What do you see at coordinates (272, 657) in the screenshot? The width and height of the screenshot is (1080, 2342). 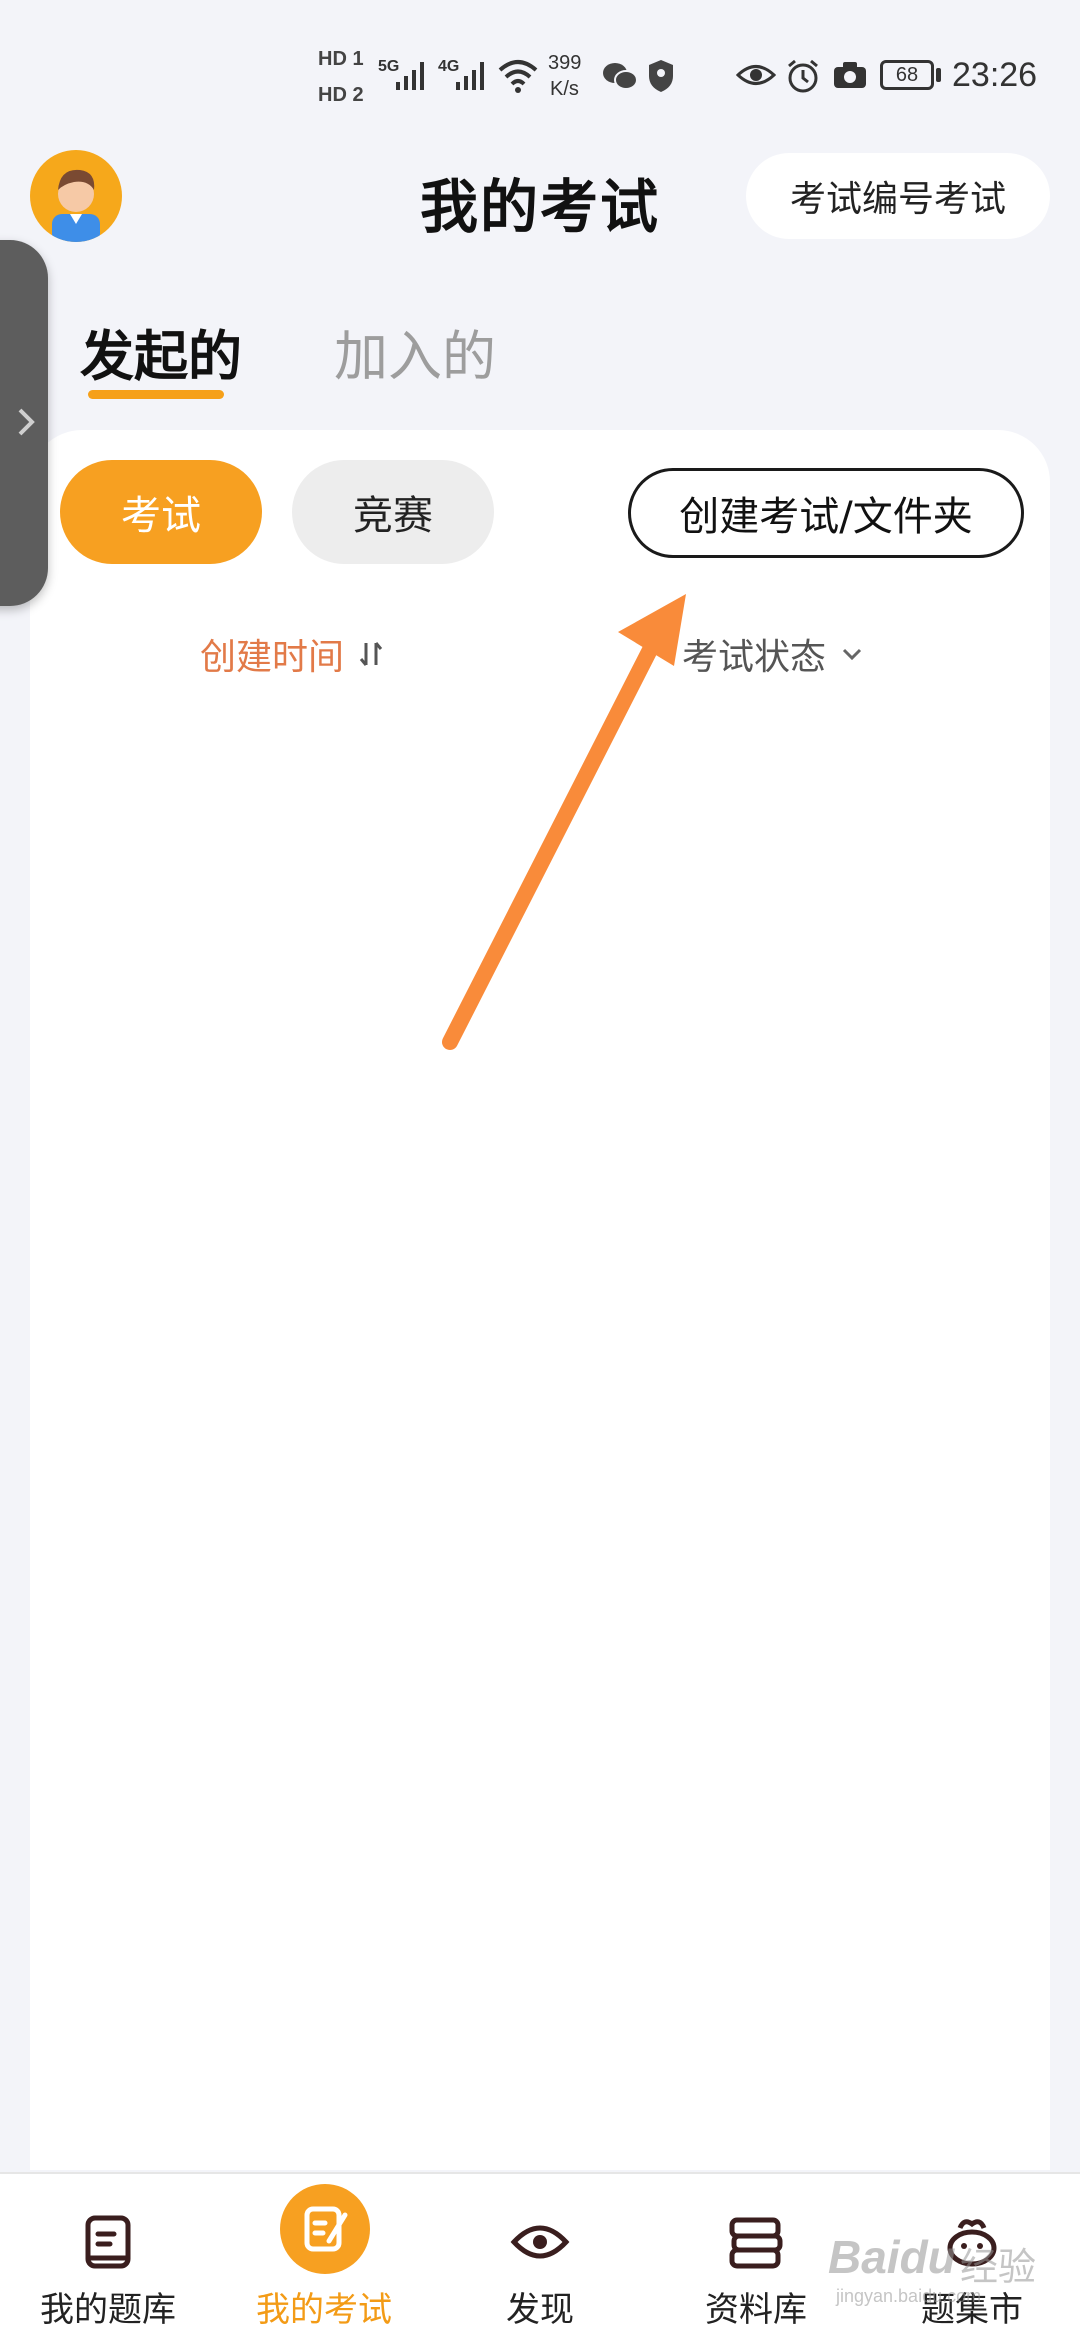 I see `sort-created-time-label: 创建时间` at bounding box center [272, 657].